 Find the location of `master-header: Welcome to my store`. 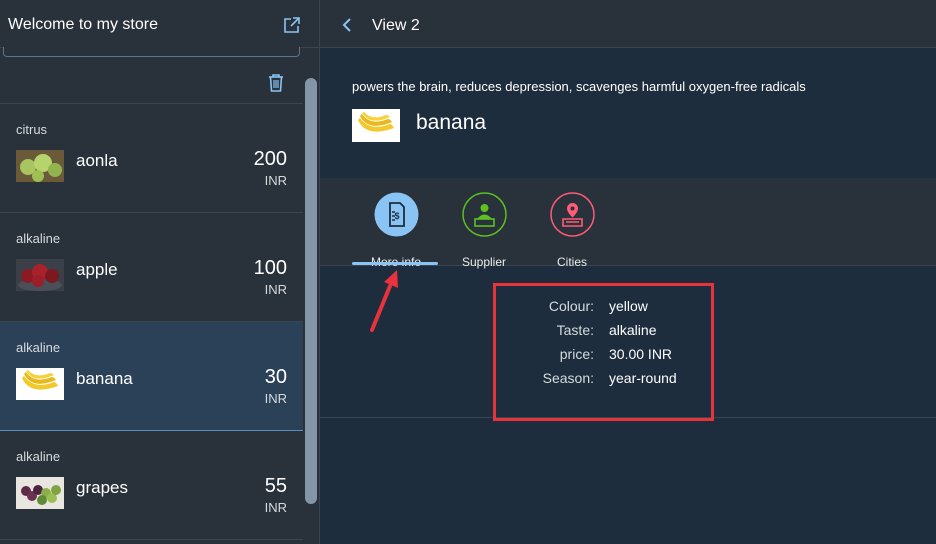

master-header: Welcome to my store is located at coordinates (160, 24).